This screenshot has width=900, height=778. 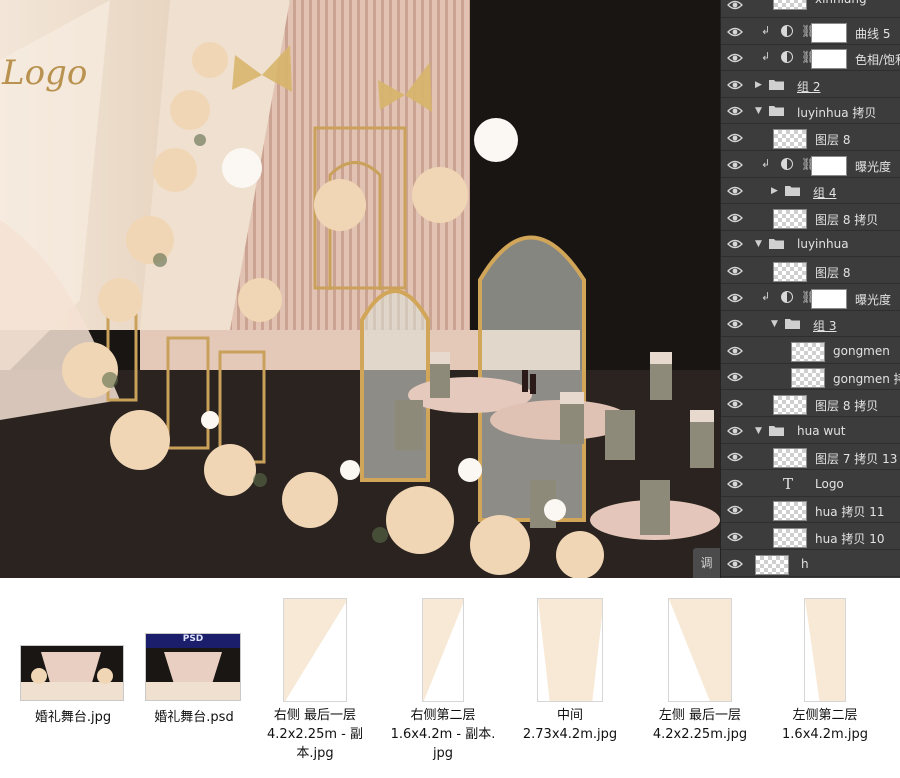 What do you see at coordinates (315, 678) in the screenshot?
I see `file-item: 右侧 最后一层 4.2x2.25m - 副本.jpg` at bounding box center [315, 678].